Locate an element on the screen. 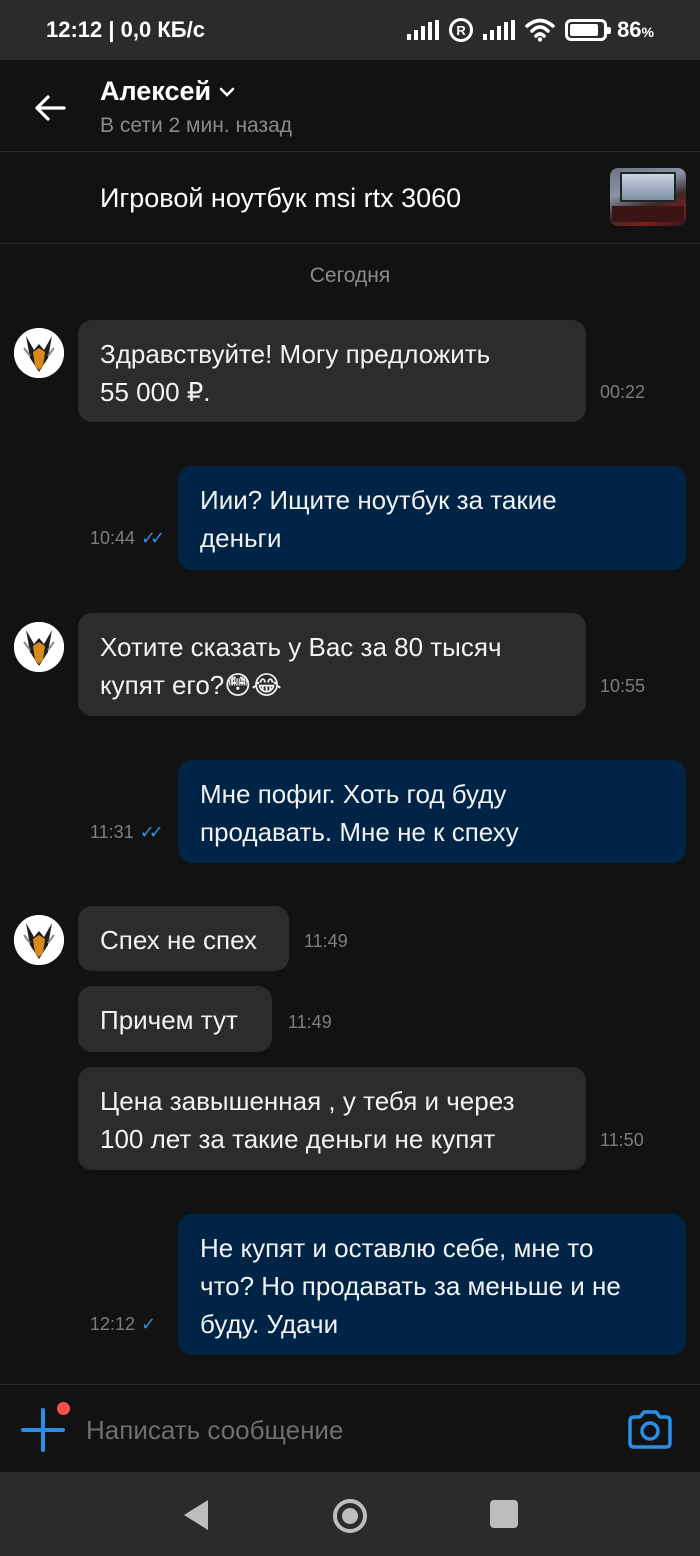 The width and height of the screenshot is (700, 1556). message-time: 00:22 is located at coordinates (623, 392).